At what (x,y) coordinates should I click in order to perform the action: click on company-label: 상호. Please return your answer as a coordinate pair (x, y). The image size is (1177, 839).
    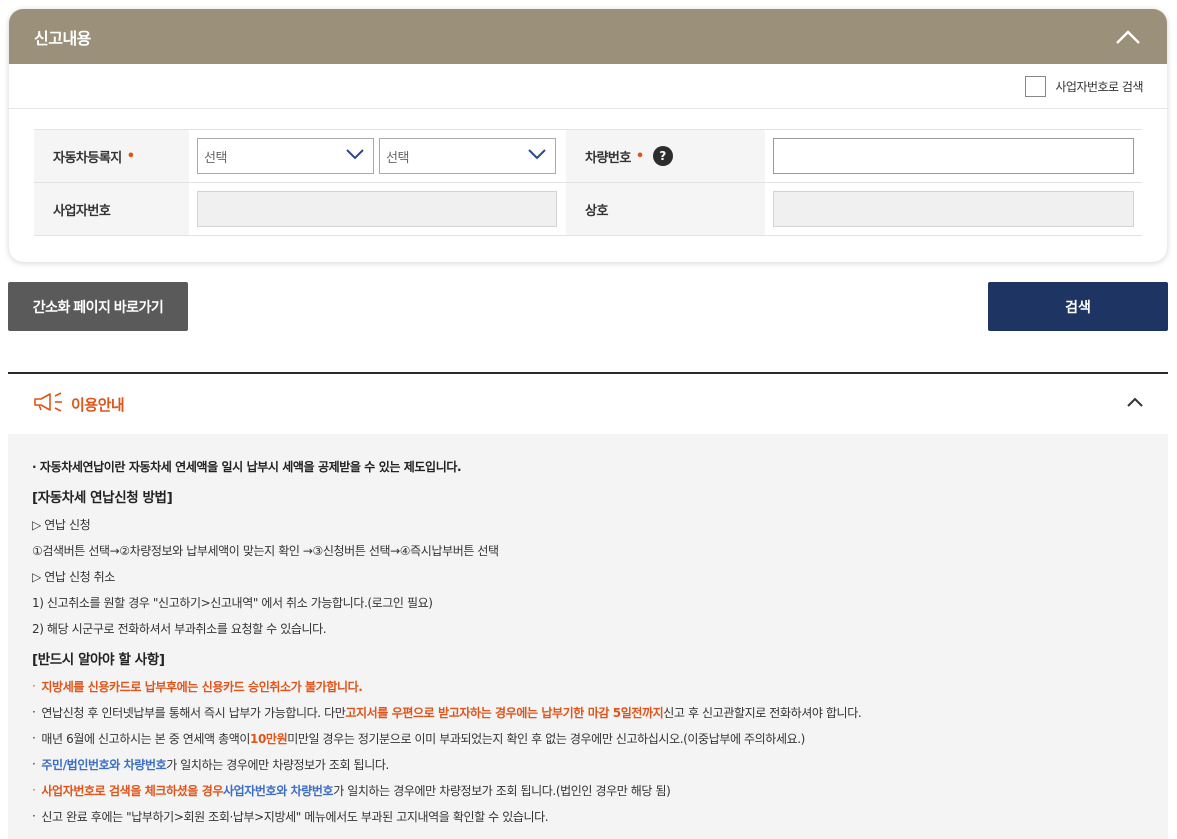
    Looking at the image, I should click on (665, 209).